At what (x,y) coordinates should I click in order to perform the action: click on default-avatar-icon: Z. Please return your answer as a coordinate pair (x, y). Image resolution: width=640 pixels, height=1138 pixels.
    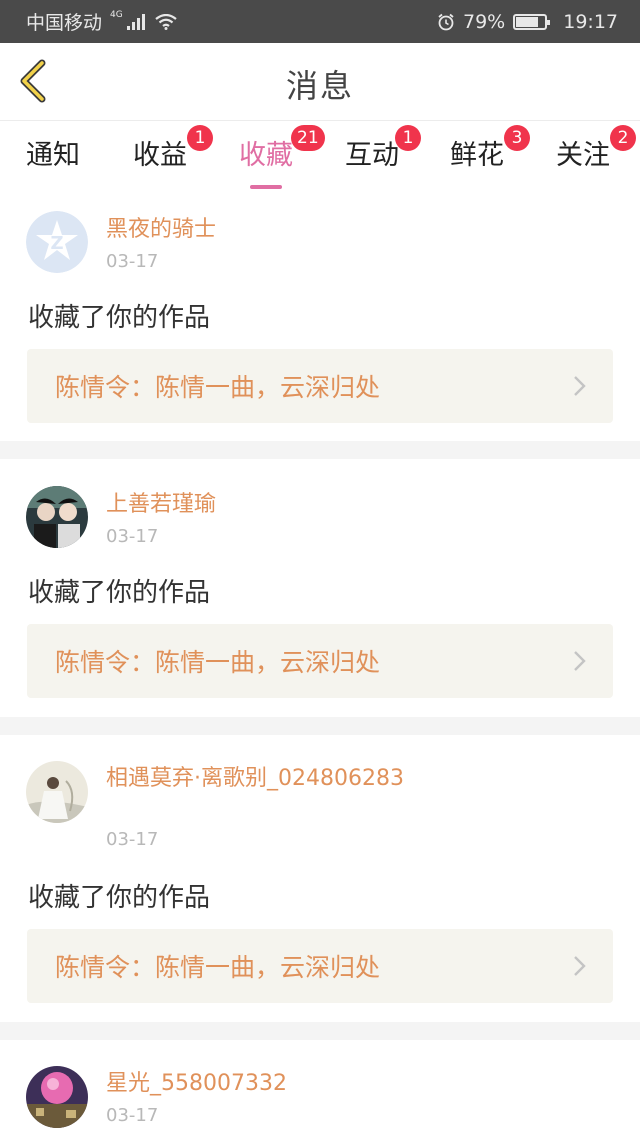
    Looking at the image, I should click on (57, 242).